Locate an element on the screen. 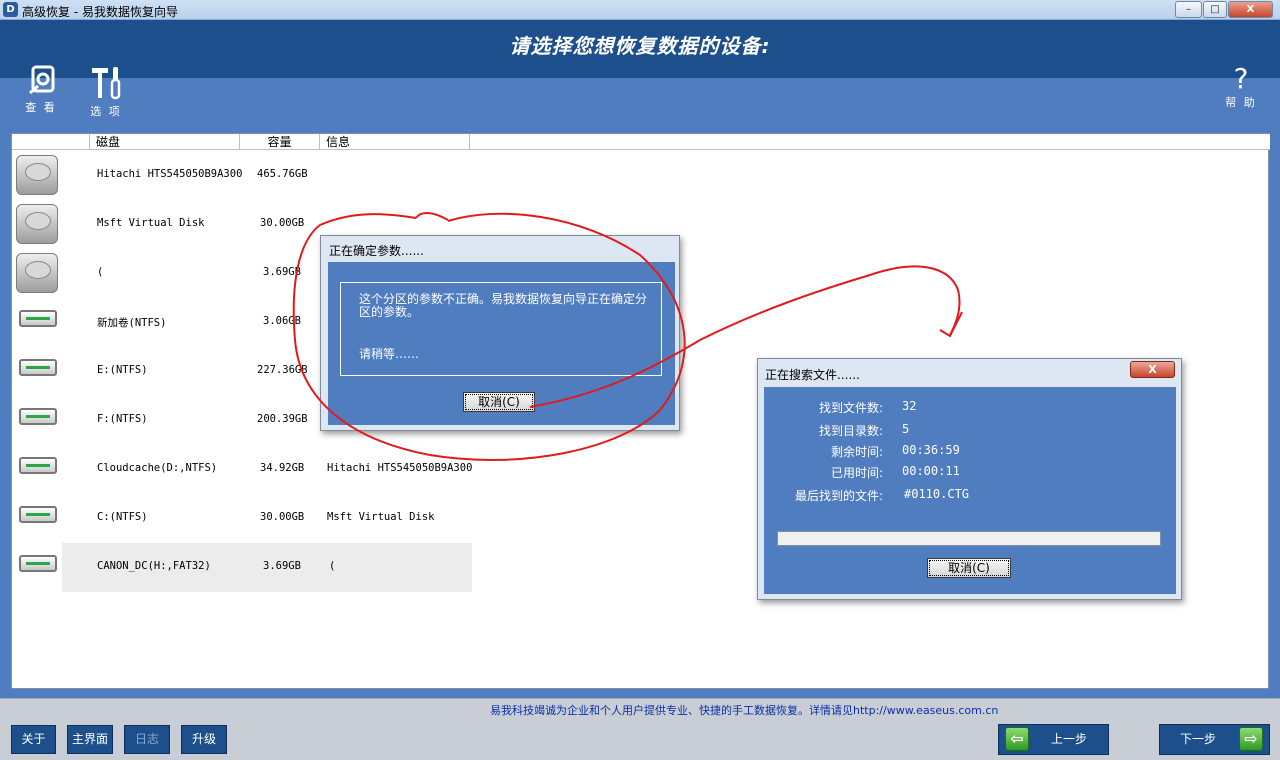 The image size is (1280, 760). back-button: ⇦ 上一步 is located at coordinates (1053, 739).